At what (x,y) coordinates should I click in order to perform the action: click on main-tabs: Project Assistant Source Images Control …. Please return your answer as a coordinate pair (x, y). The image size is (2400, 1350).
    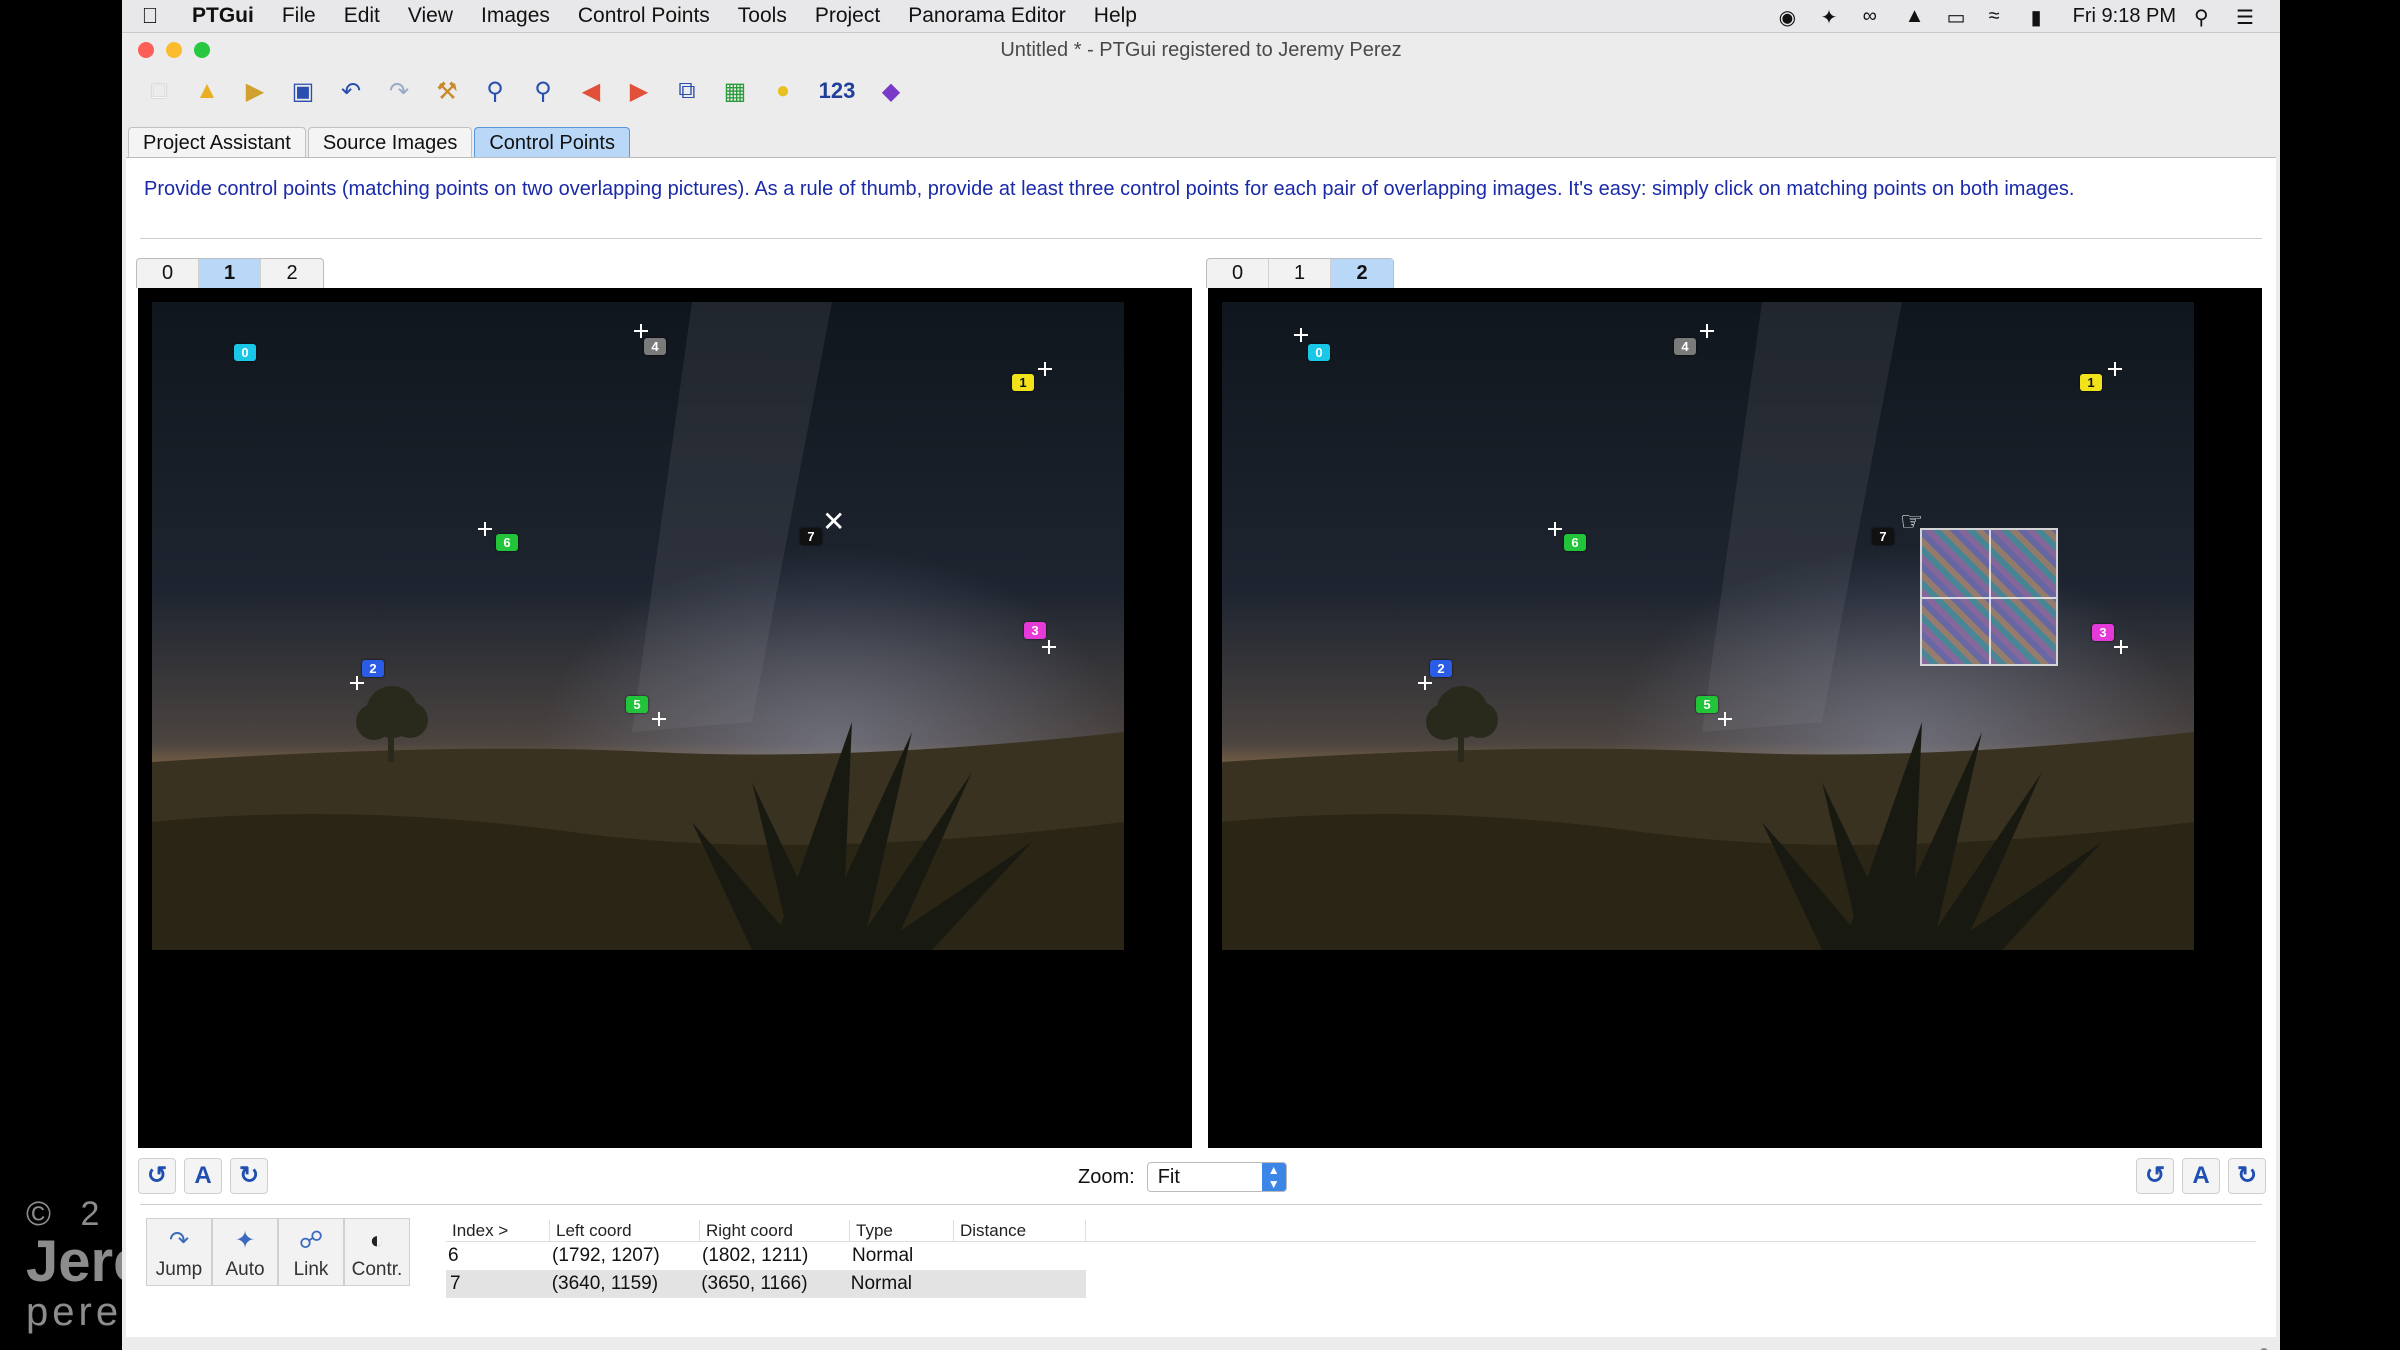
    Looking at the image, I should click on (380, 142).